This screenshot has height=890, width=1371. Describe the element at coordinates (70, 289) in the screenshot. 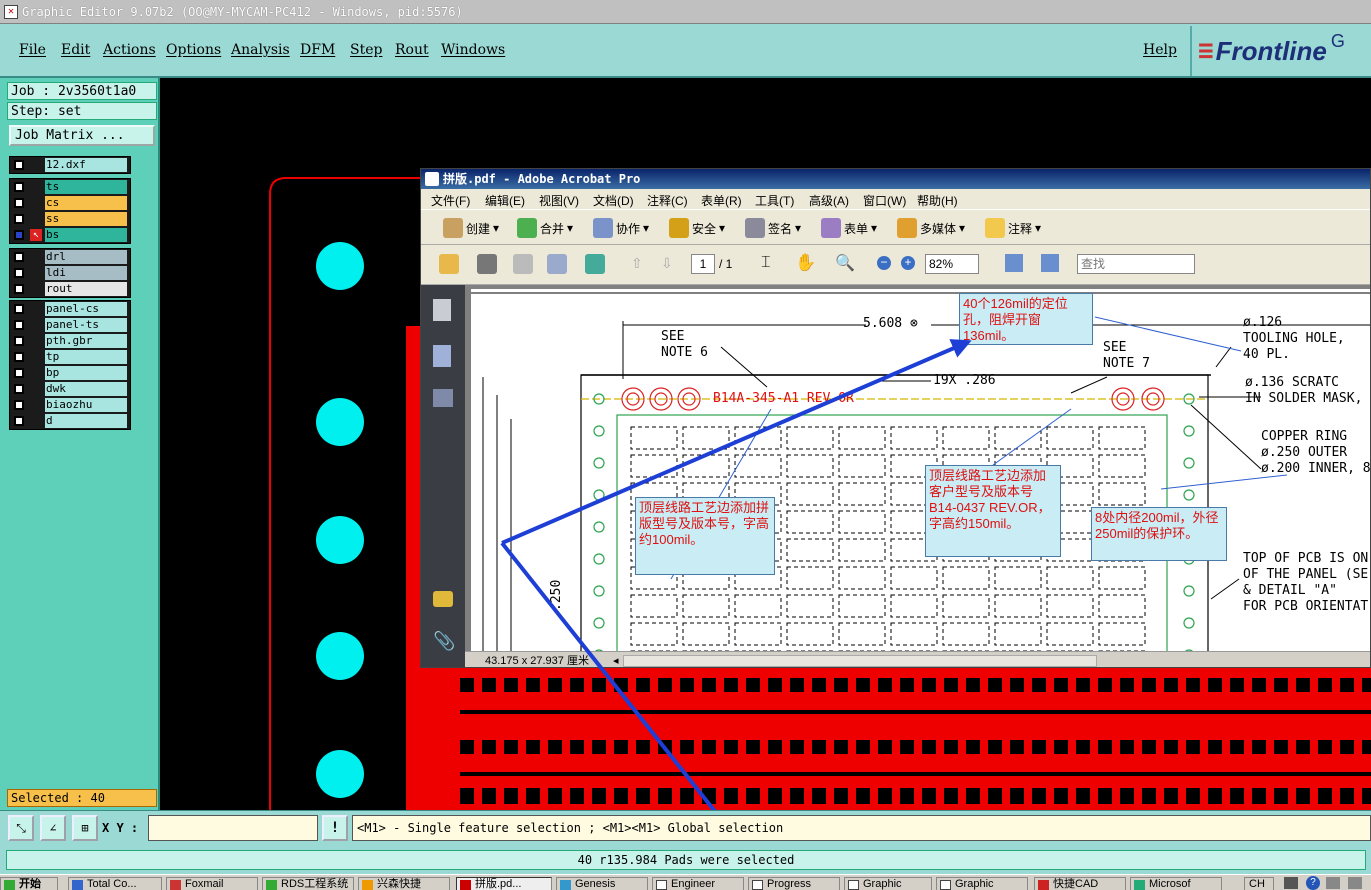

I see `layer-row-rout: rout` at that location.